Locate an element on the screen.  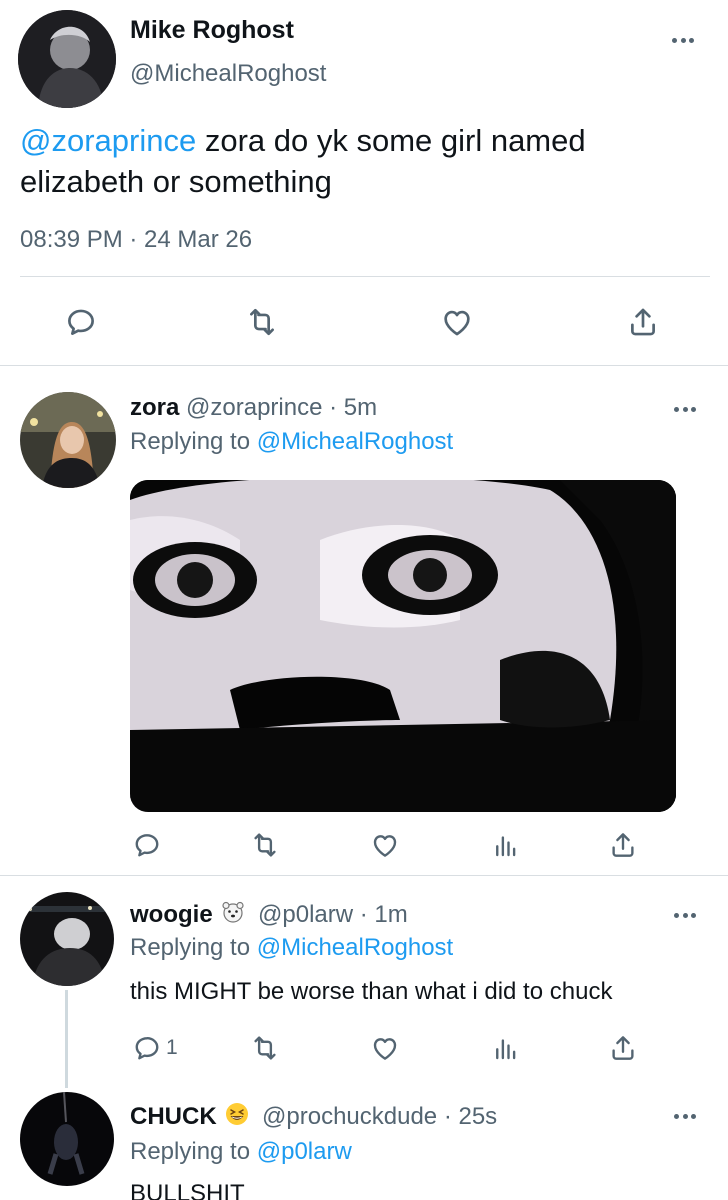
reply-header: CHUCK @prochuckdude · 25s is located at coordinates (313, 1116).